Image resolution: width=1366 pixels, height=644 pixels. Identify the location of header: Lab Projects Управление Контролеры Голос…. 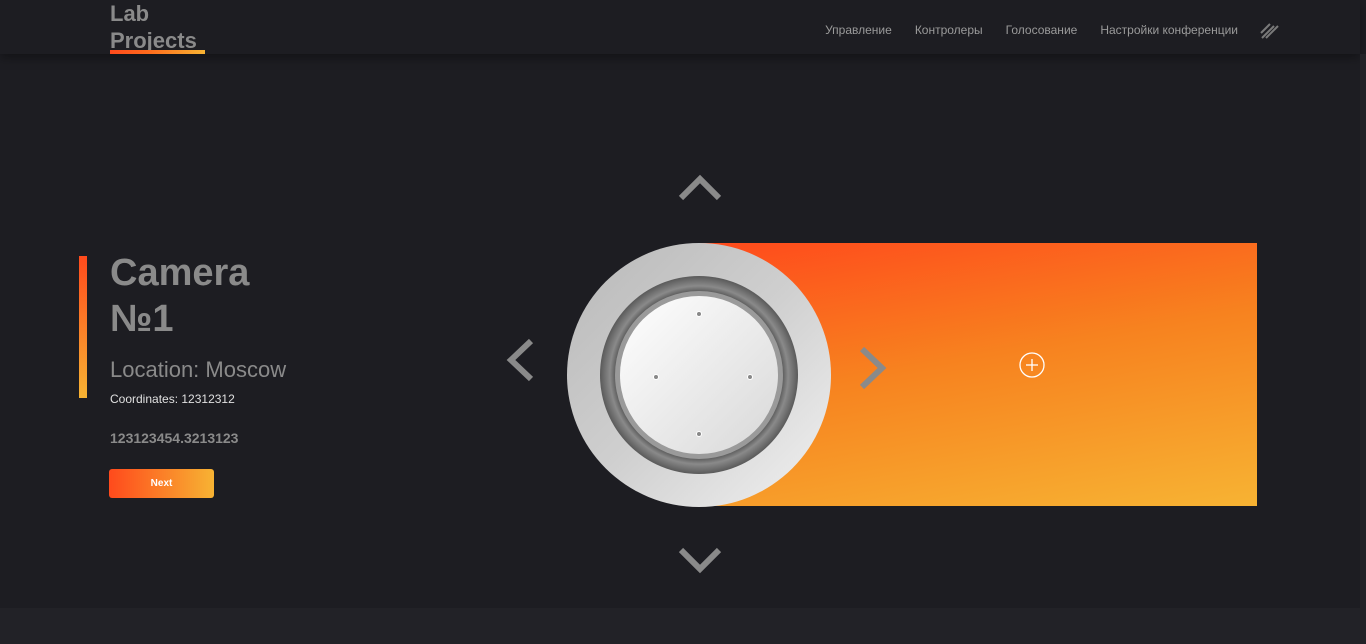
(680, 27).